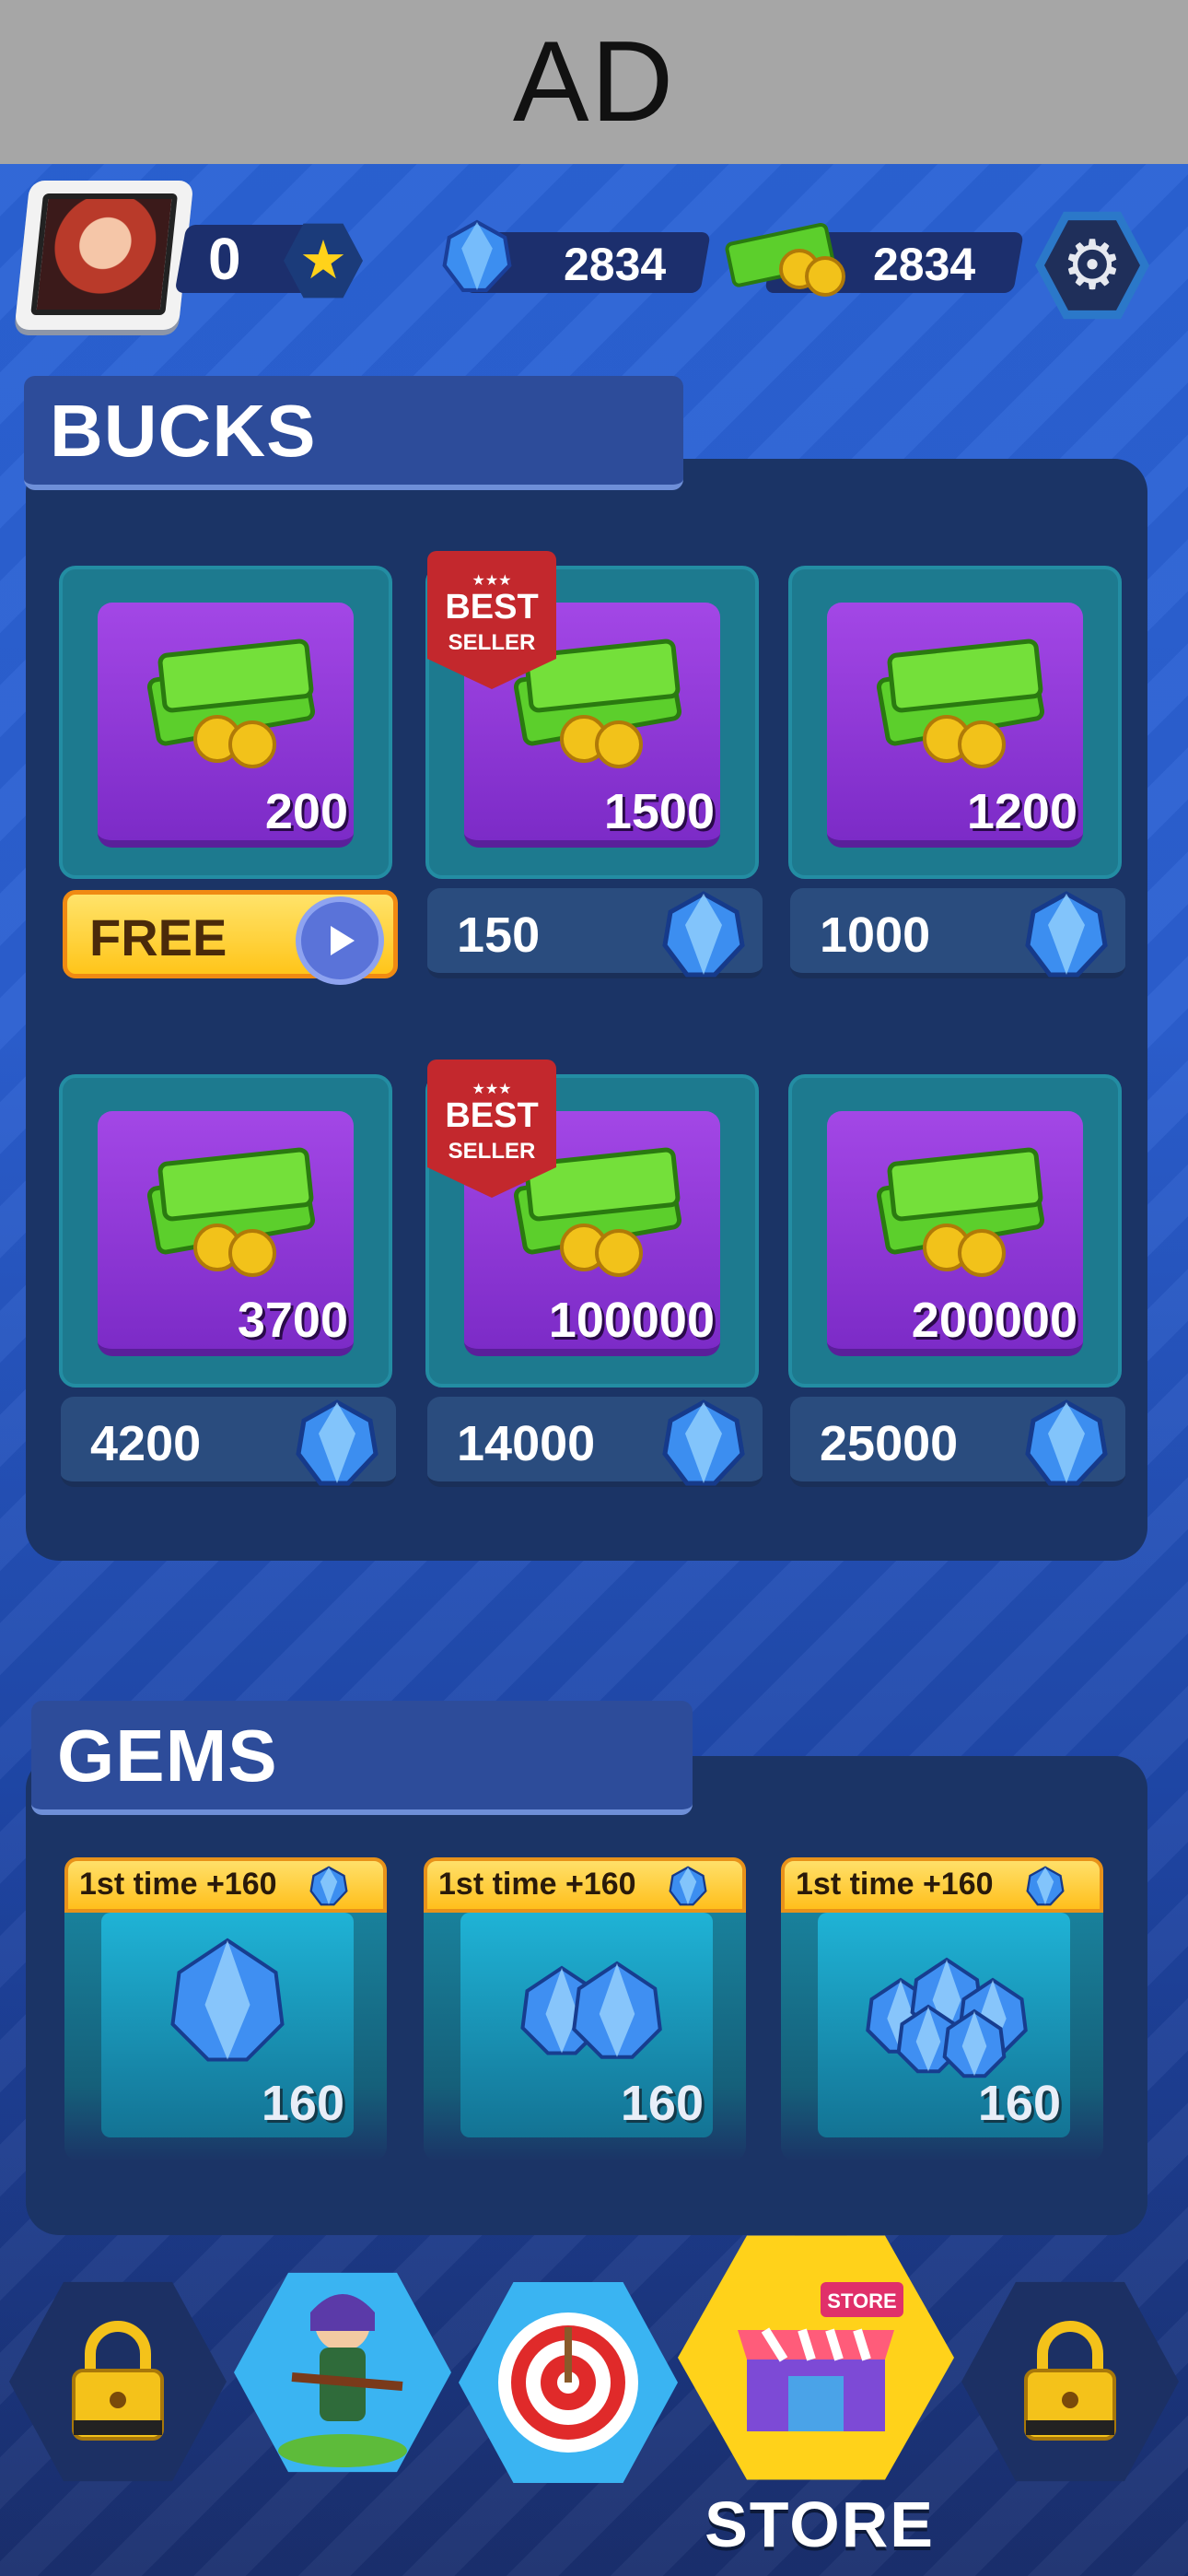 This screenshot has width=1188, height=2576. Describe the element at coordinates (167, 1756) in the screenshot. I see `gems-title: GEMS` at that location.